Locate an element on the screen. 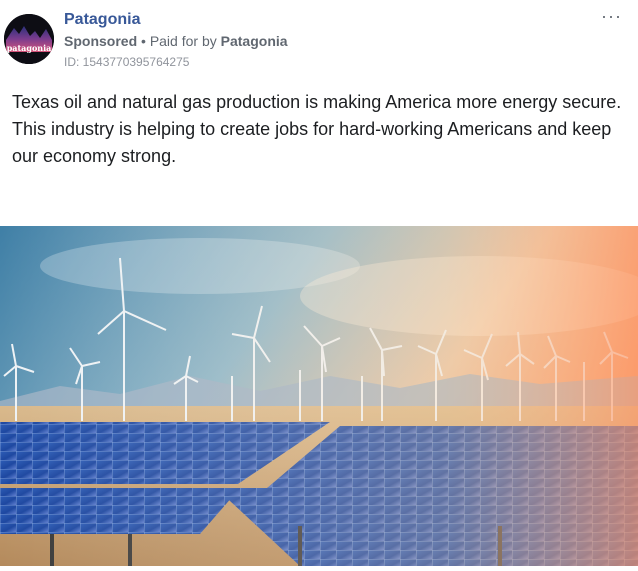 The image size is (638, 571). paid-for-name: Patagonia is located at coordinates (254, 41).